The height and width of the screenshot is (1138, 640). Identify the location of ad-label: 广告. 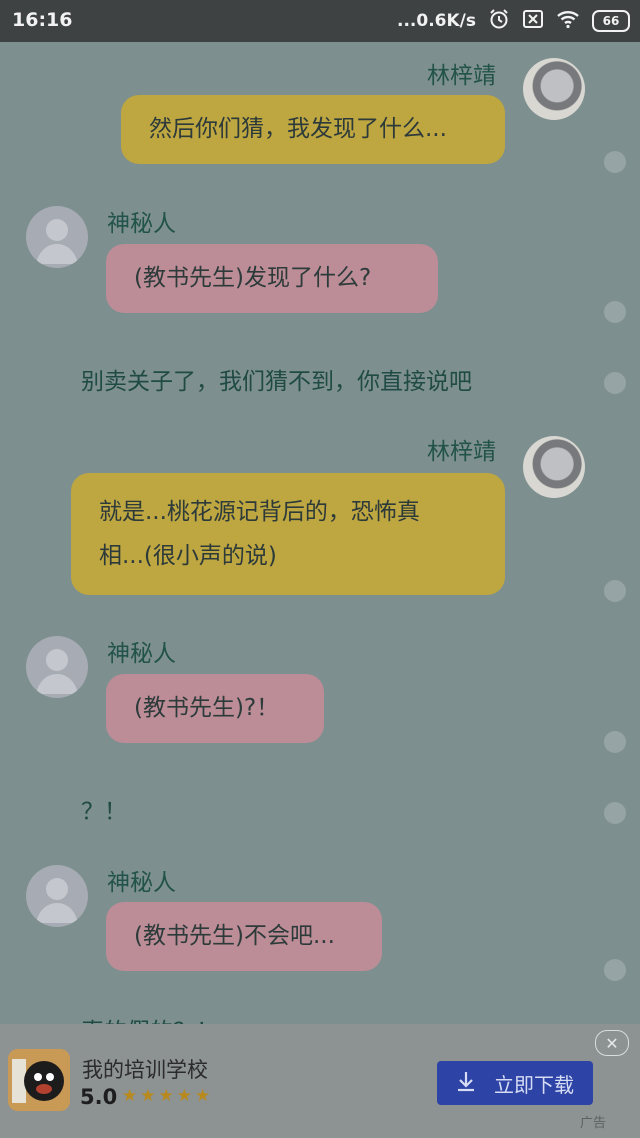
(593, 1123).